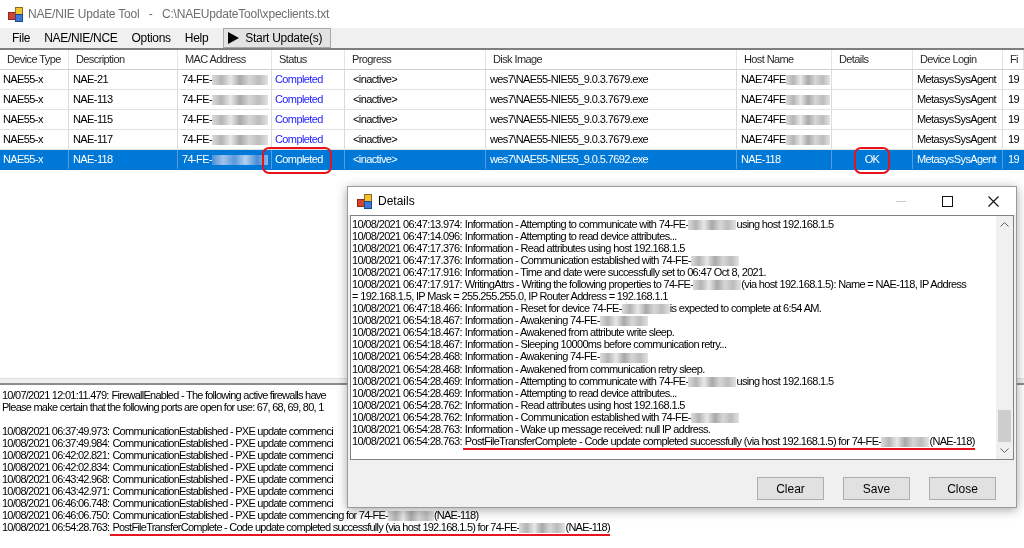 The image size is (1024, 548). What do you see at coordinates (151, 38) in the screenshot?
I see `menu-item: Options` at bounding box center [151, 38].